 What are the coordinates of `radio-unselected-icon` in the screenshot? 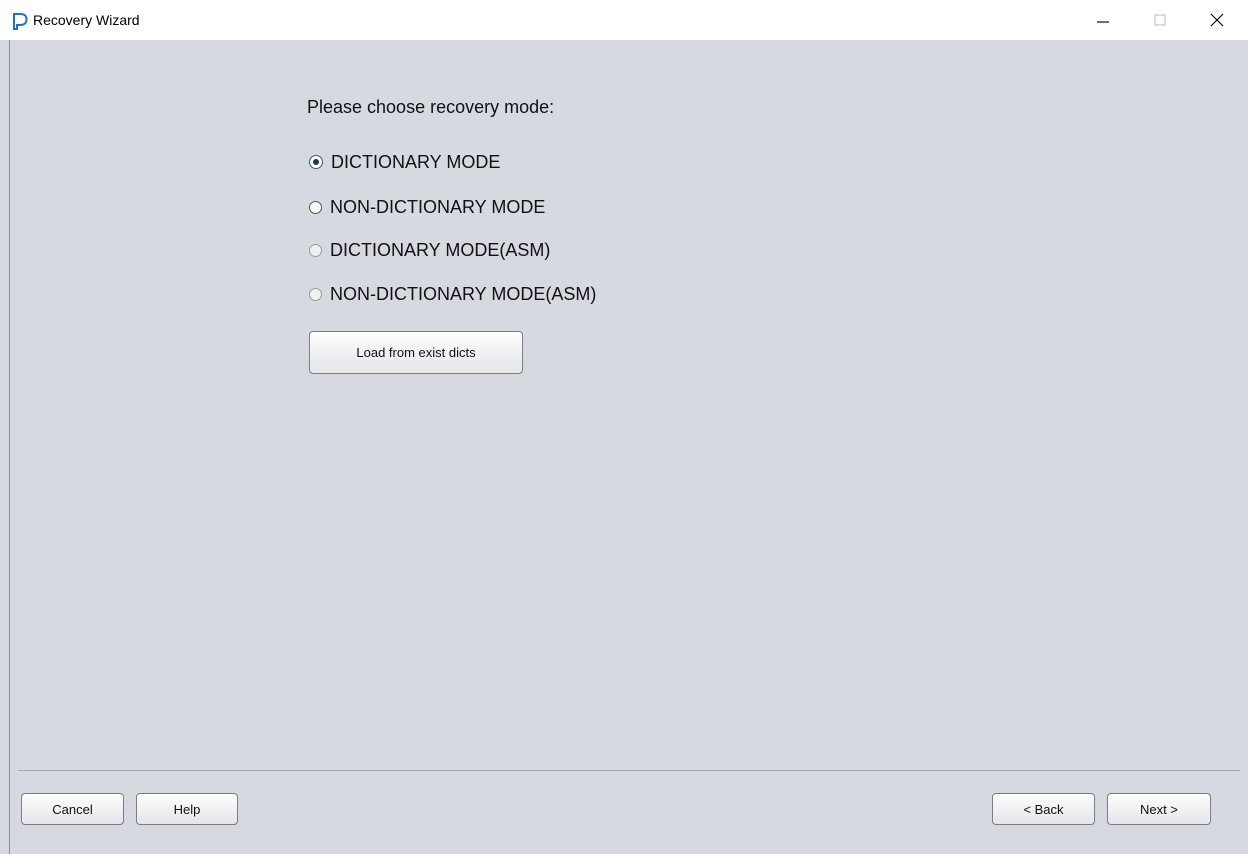 It's located at (315, 207).